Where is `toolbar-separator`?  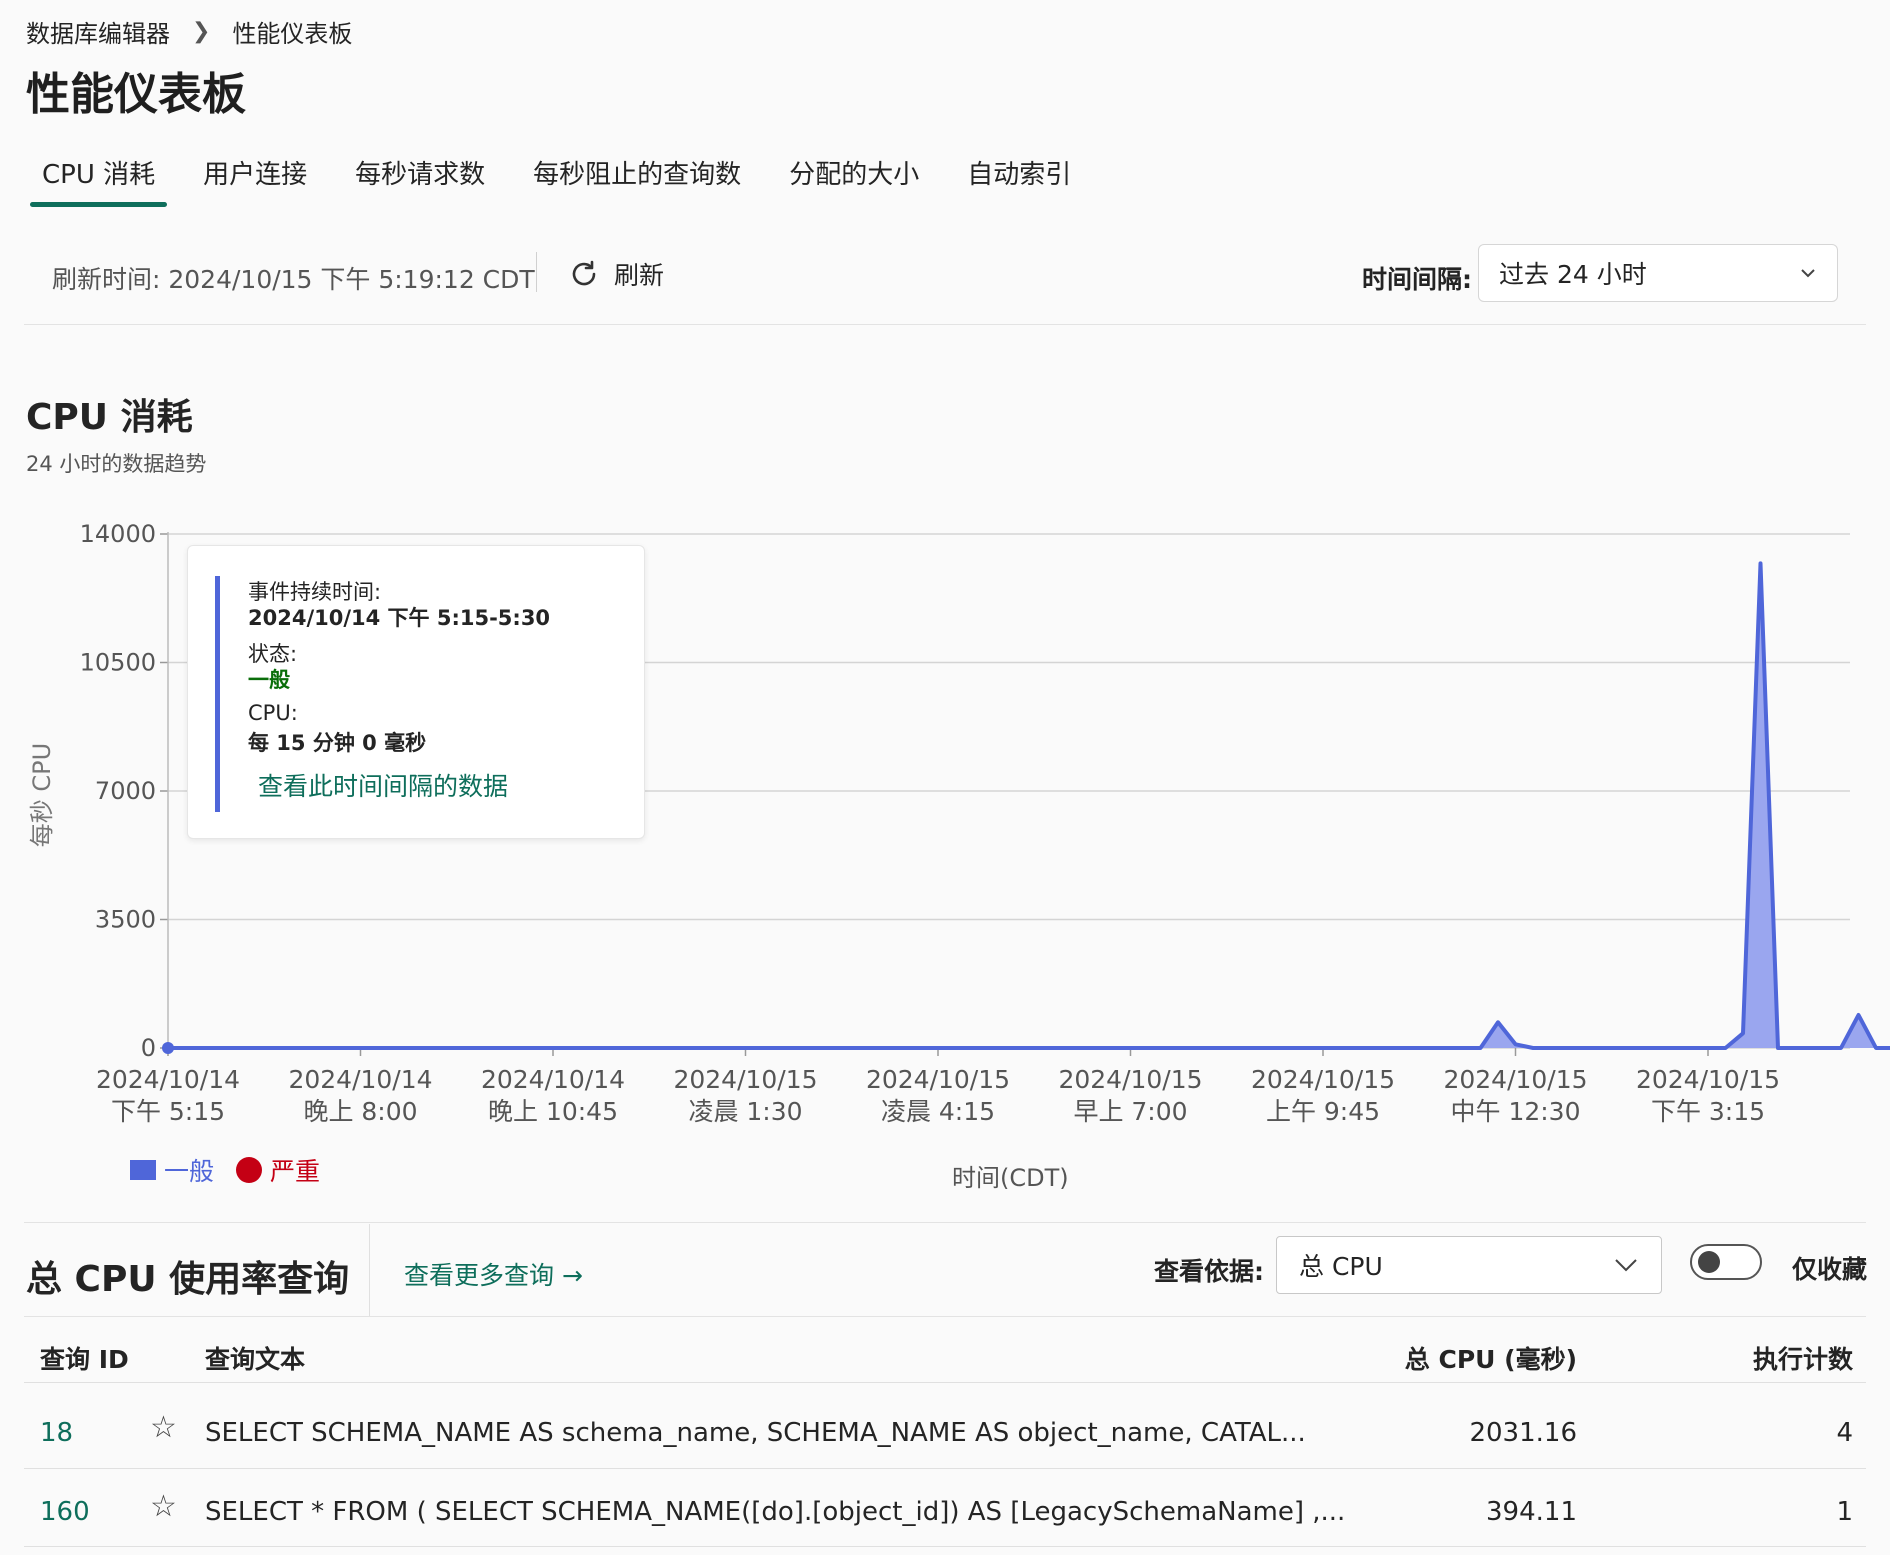
toolbar-separator is located at coordinates (945, 324).